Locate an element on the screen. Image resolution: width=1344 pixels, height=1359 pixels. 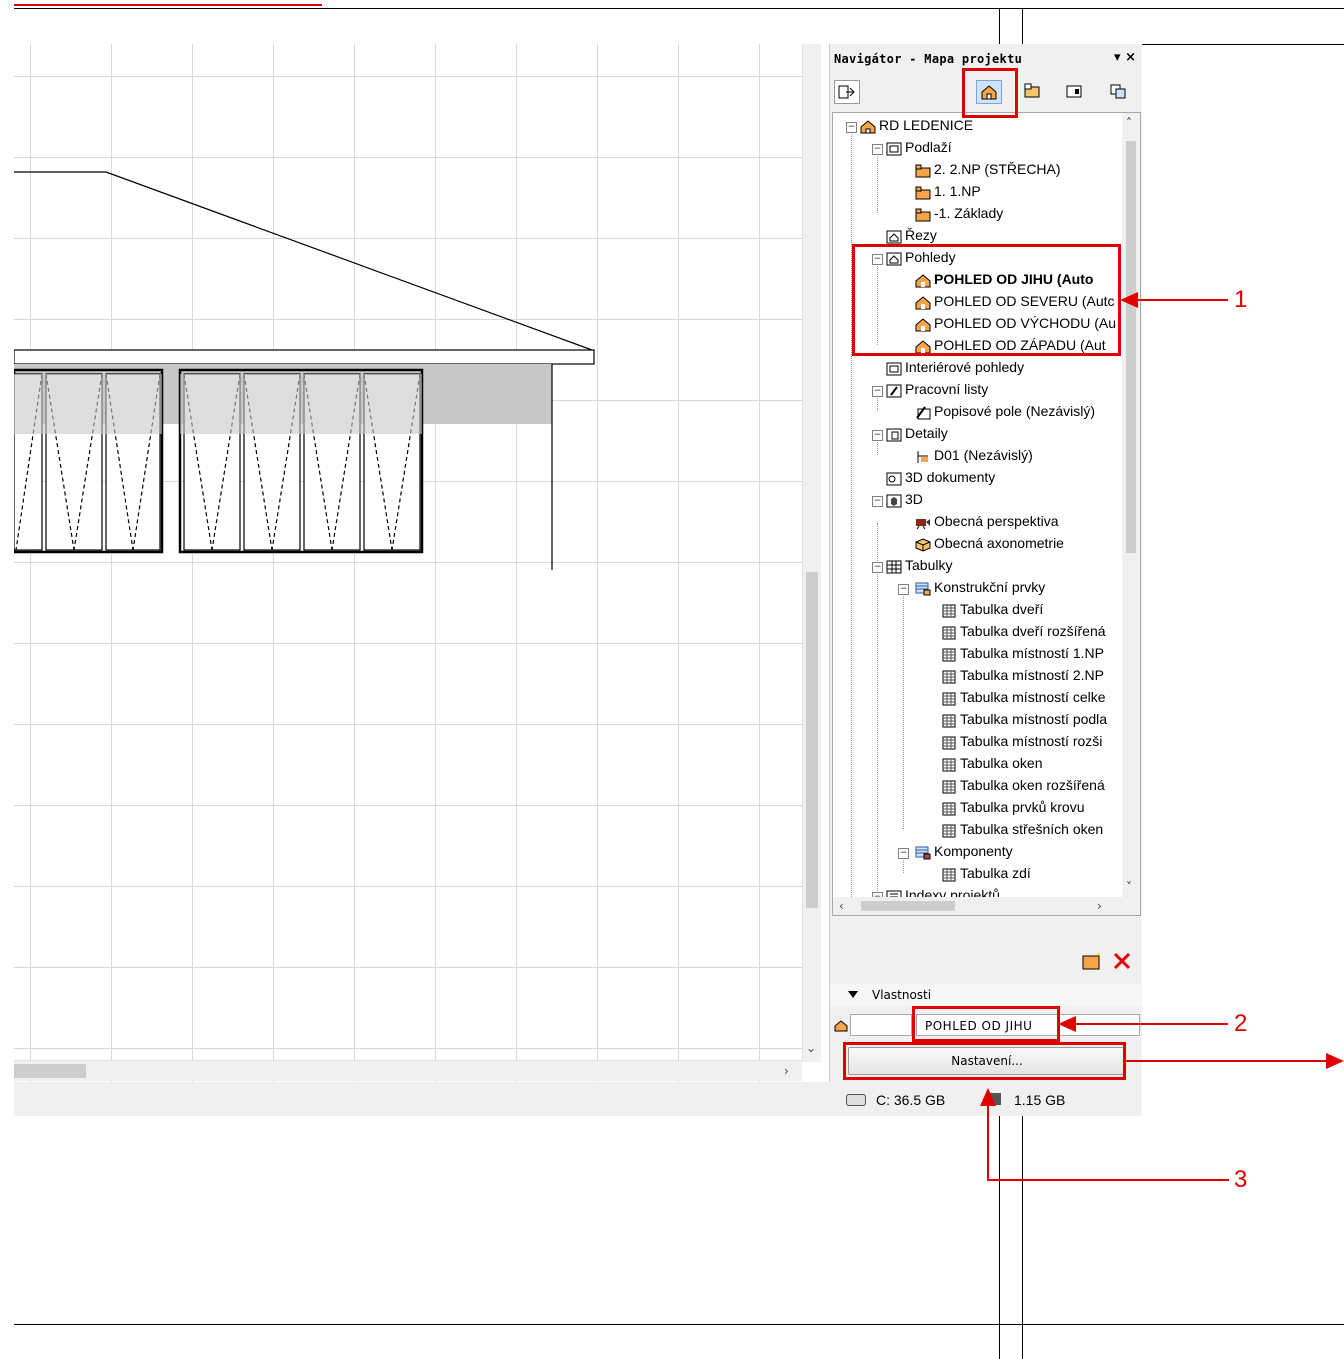
publisher-sets-icon is located at coordinates (1118, 91).